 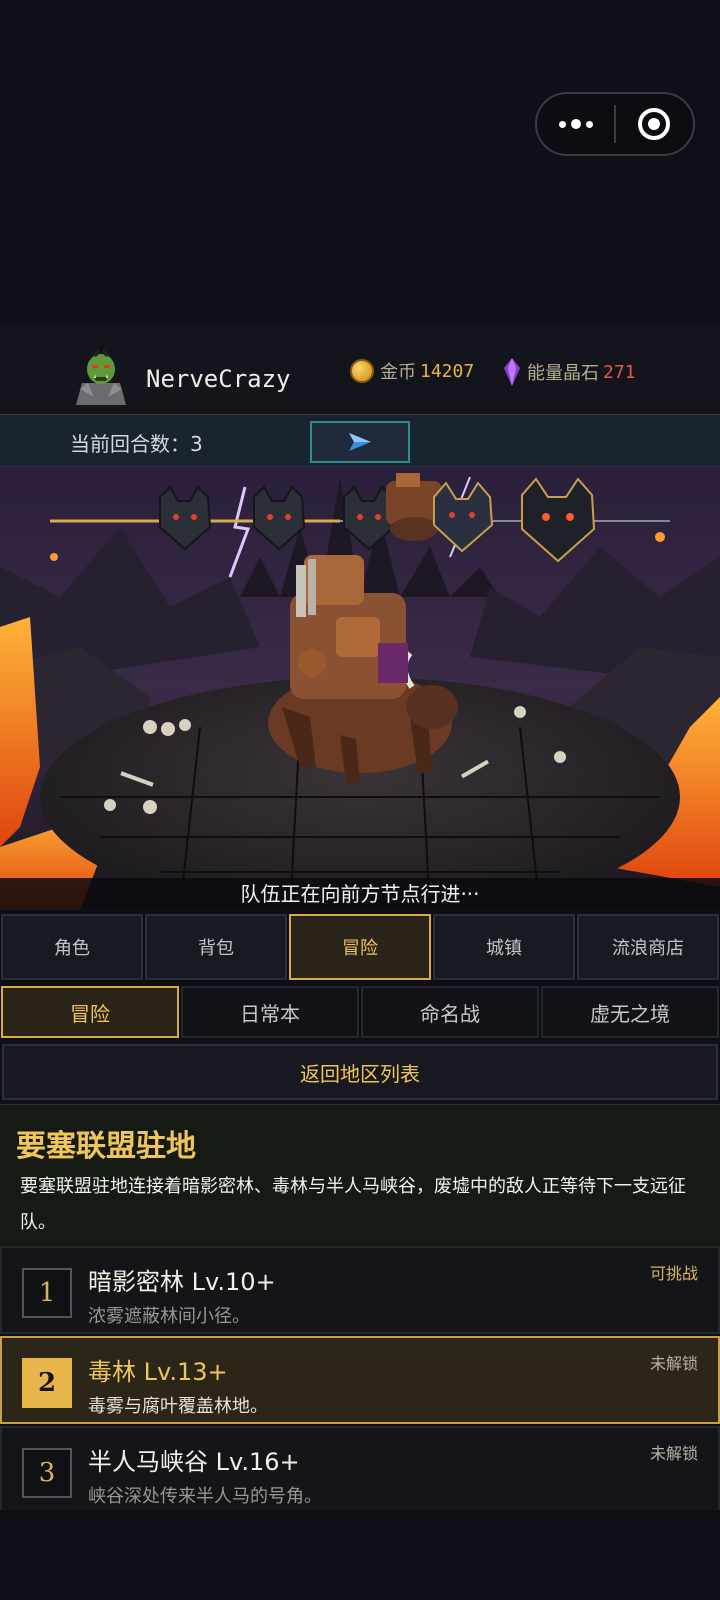 What do you see at coordinates (619, 372) in the screenshot?
I see `crystal-value: 271` at bounding box center [619, 372].